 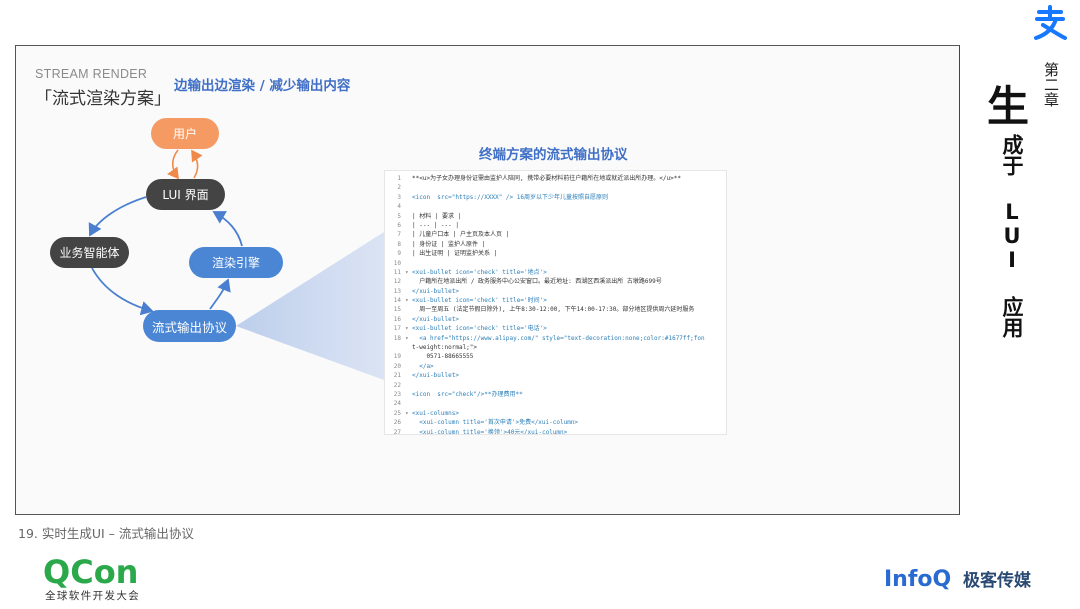 What do you see at coordinates (445, 348) in the screenshot?
I see `code-line-text: t-weight:normal;">` at bounding box center [445, 348].